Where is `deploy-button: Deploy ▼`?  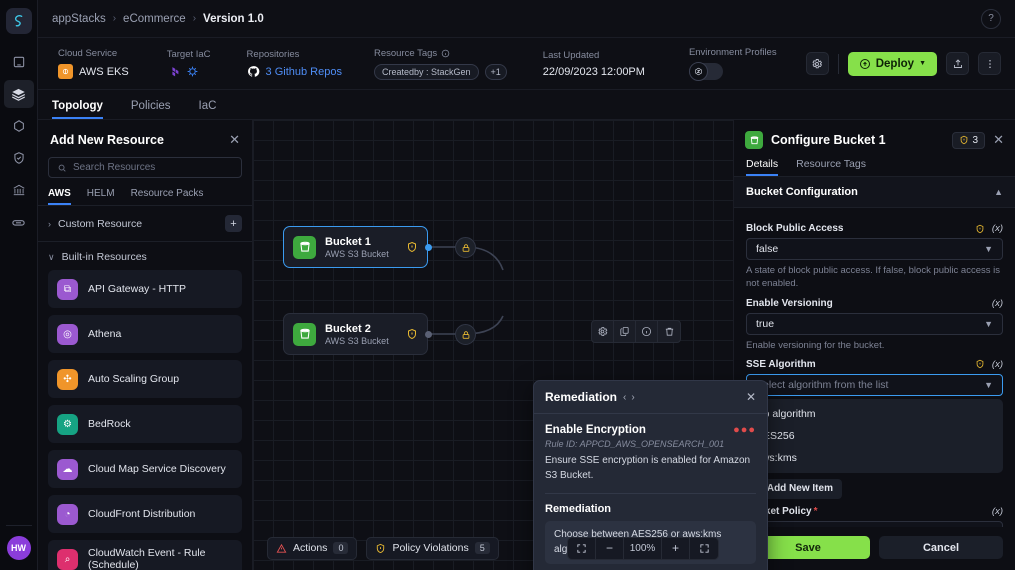
deploy-button: Deploy ▼ is located at coordinates (892, 63).